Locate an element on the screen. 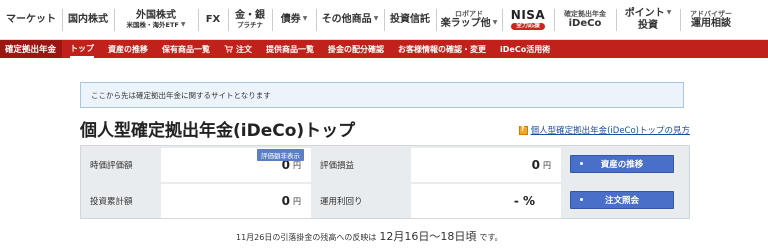 This screenshot has width=768, height=249. nav-ideco: 確定拠出年金 iDeCo is located at coordinates (585, 19).